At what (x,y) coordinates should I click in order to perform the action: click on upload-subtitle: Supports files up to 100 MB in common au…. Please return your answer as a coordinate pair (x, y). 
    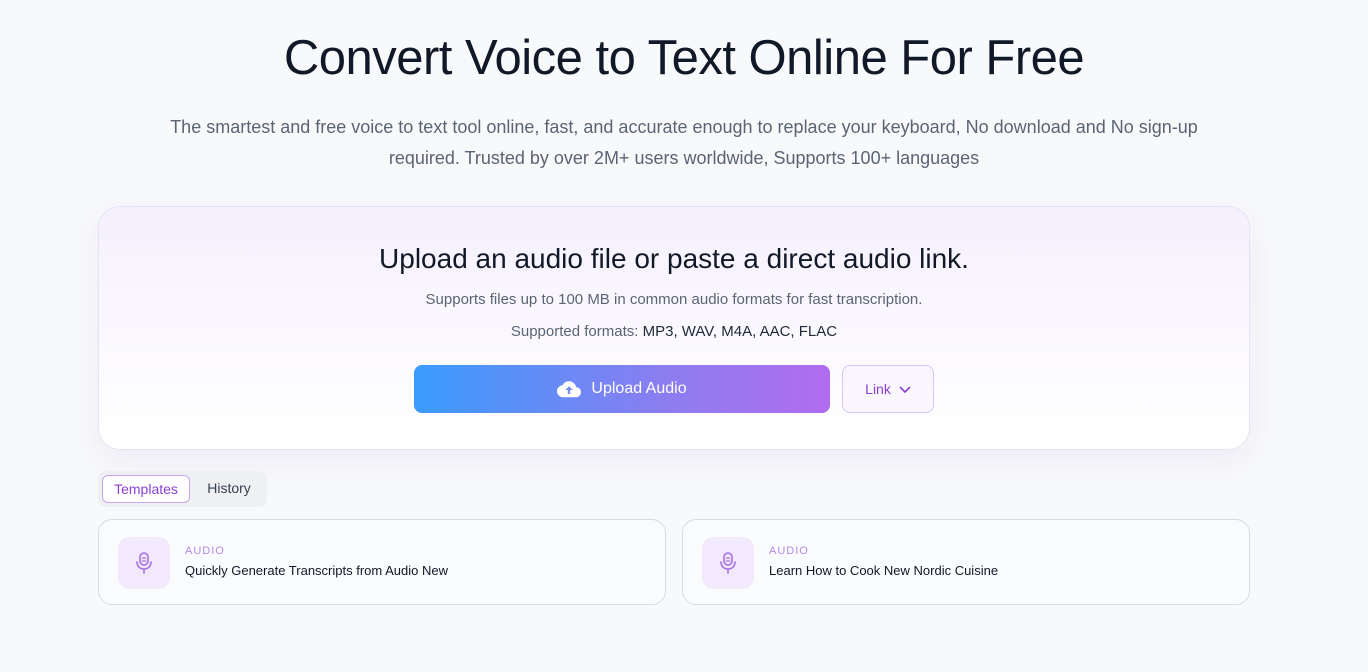
    Looking at the image, I should click on (674, 299).